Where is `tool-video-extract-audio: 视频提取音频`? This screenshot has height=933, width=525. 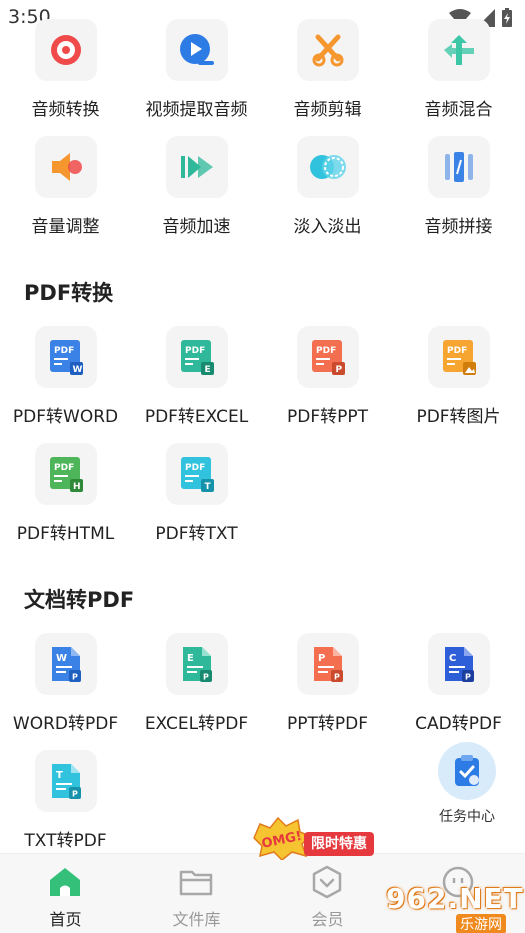 tool-video-extract-audio: 视频提取音频 is located at coordinates (196, 74).